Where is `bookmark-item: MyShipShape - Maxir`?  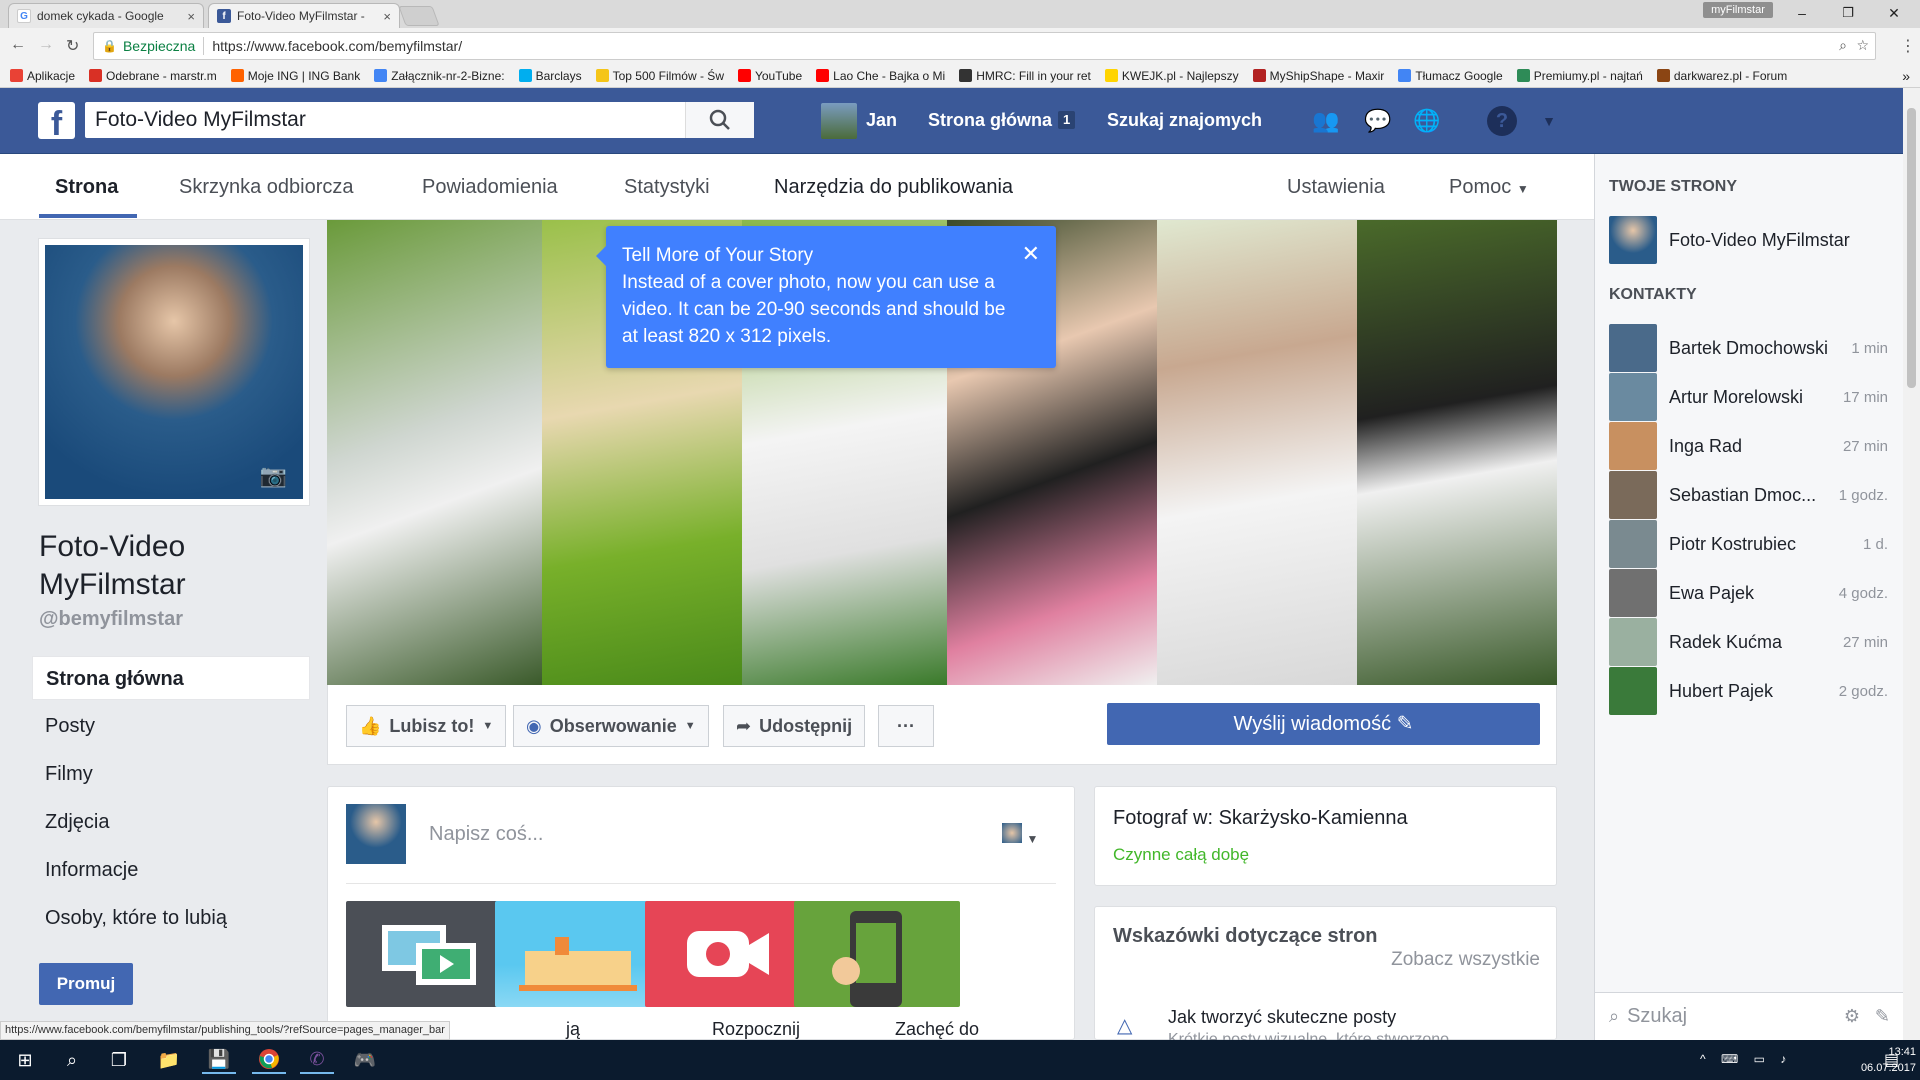
bookmark-item: MyShipShape - Maxir is located at coordinates (1318, 76).